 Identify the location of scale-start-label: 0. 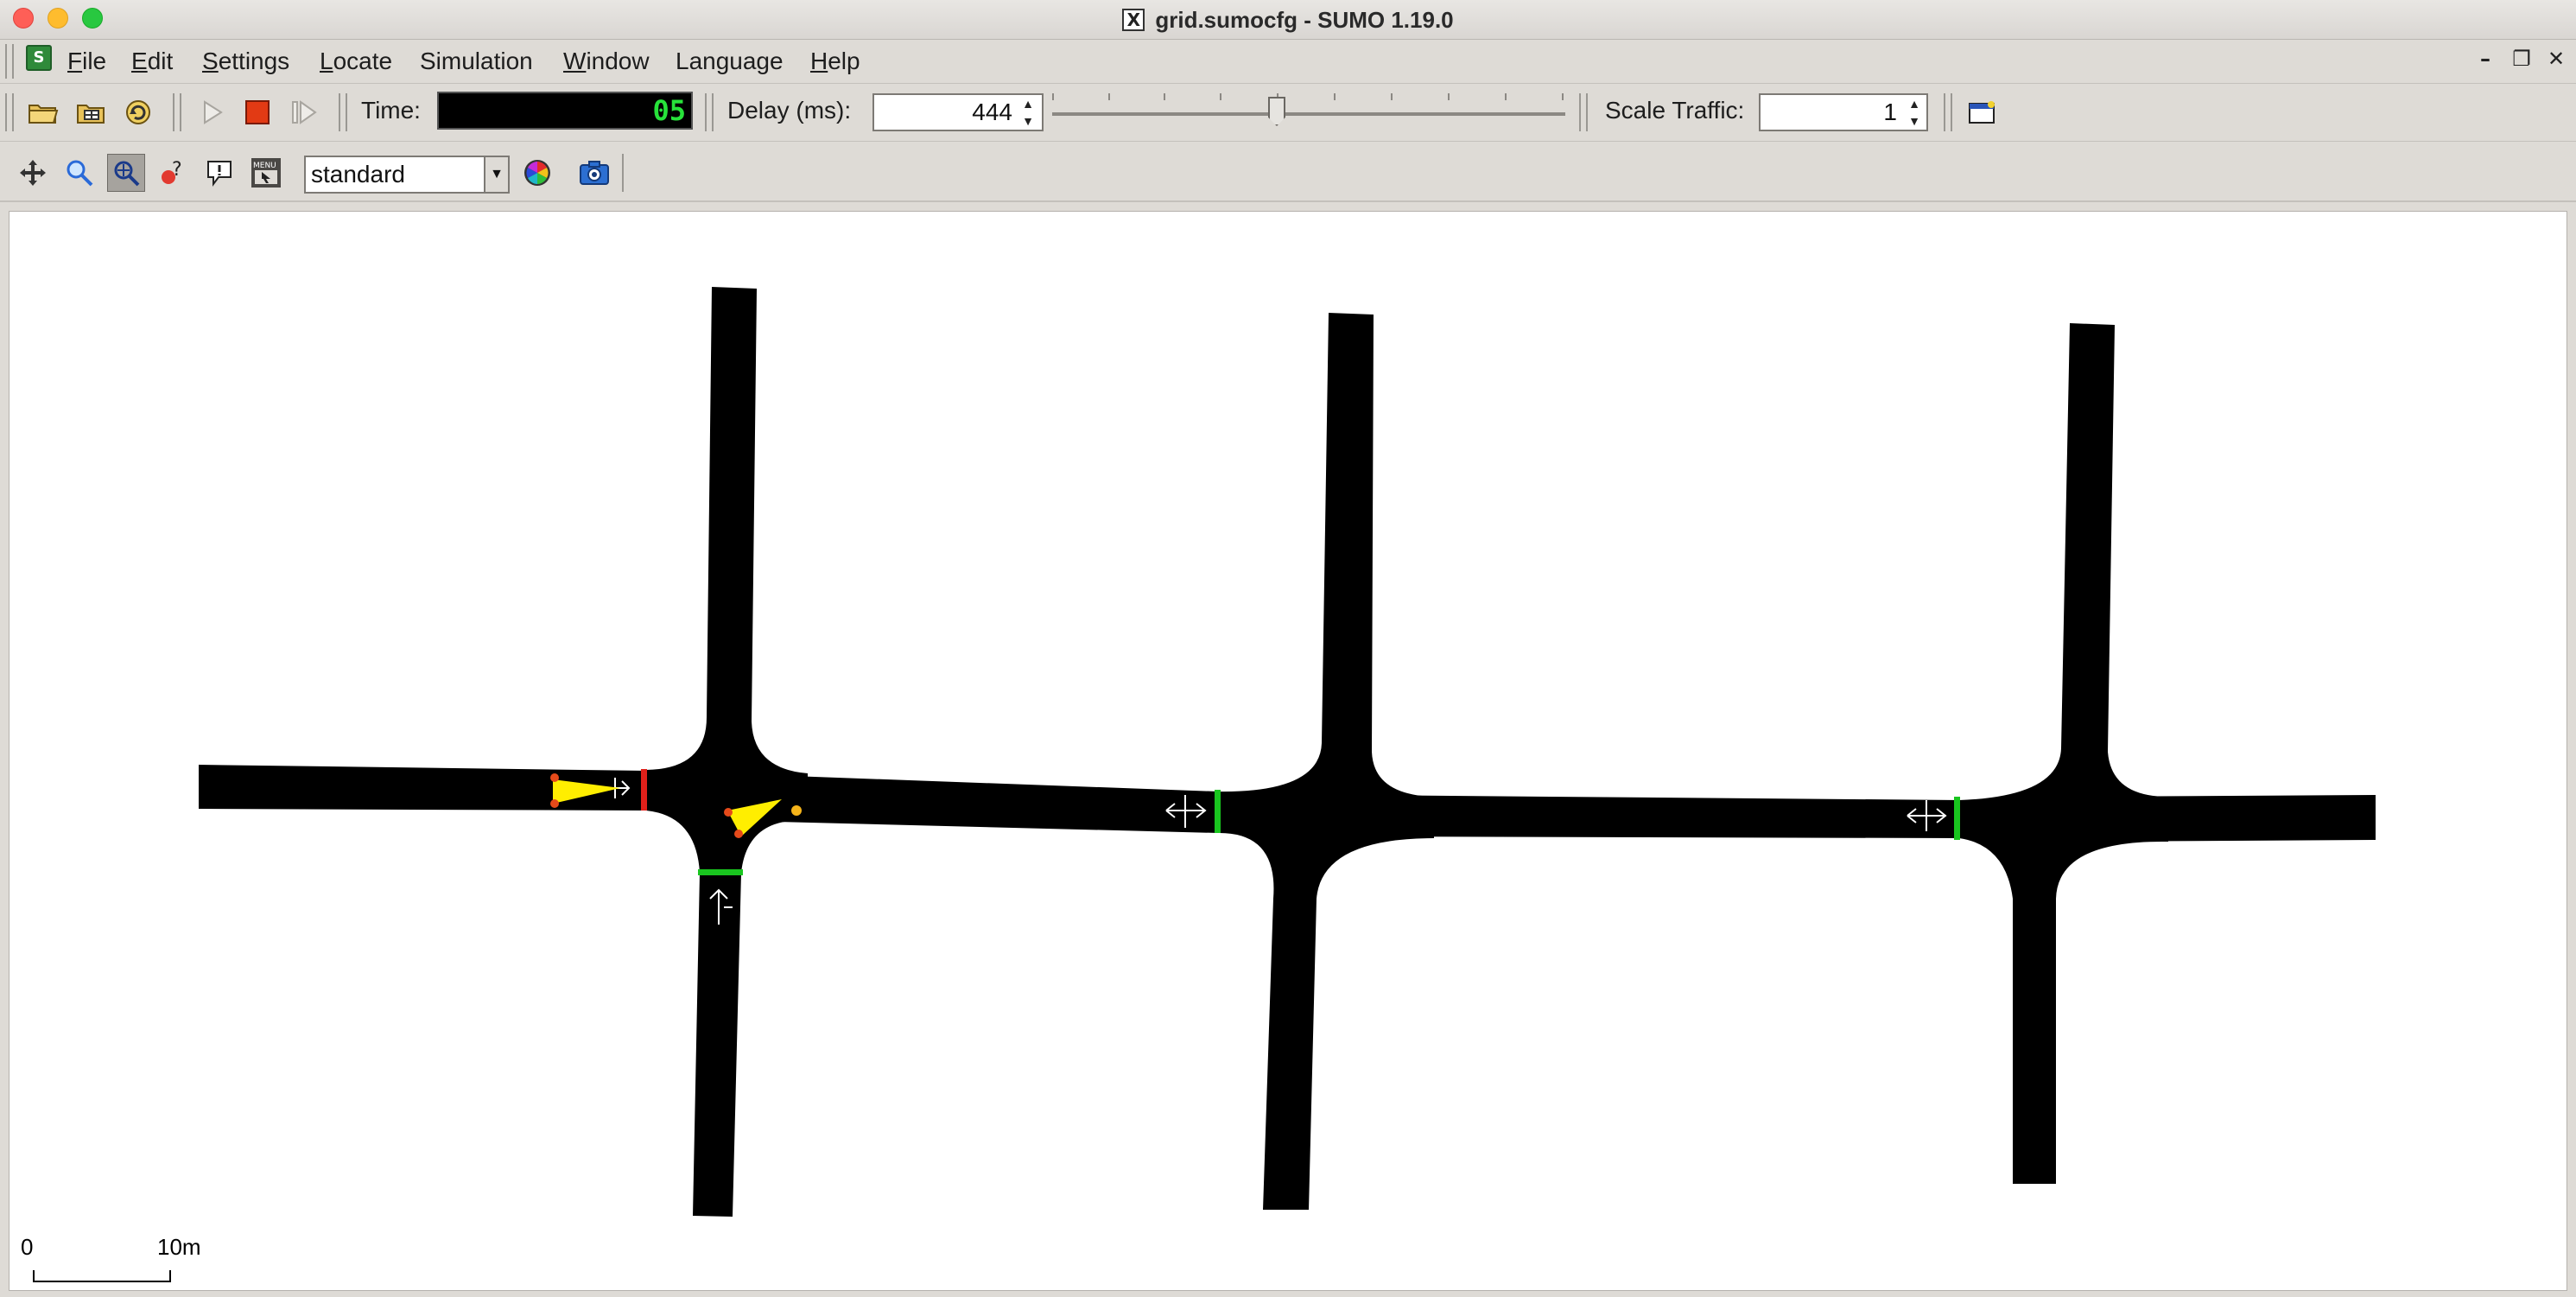
(27, 1247).